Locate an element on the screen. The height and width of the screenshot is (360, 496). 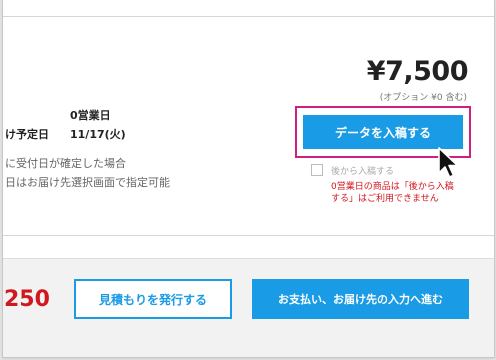
scheduled-date-label: け予定日 is located at coordinates (27, 134).